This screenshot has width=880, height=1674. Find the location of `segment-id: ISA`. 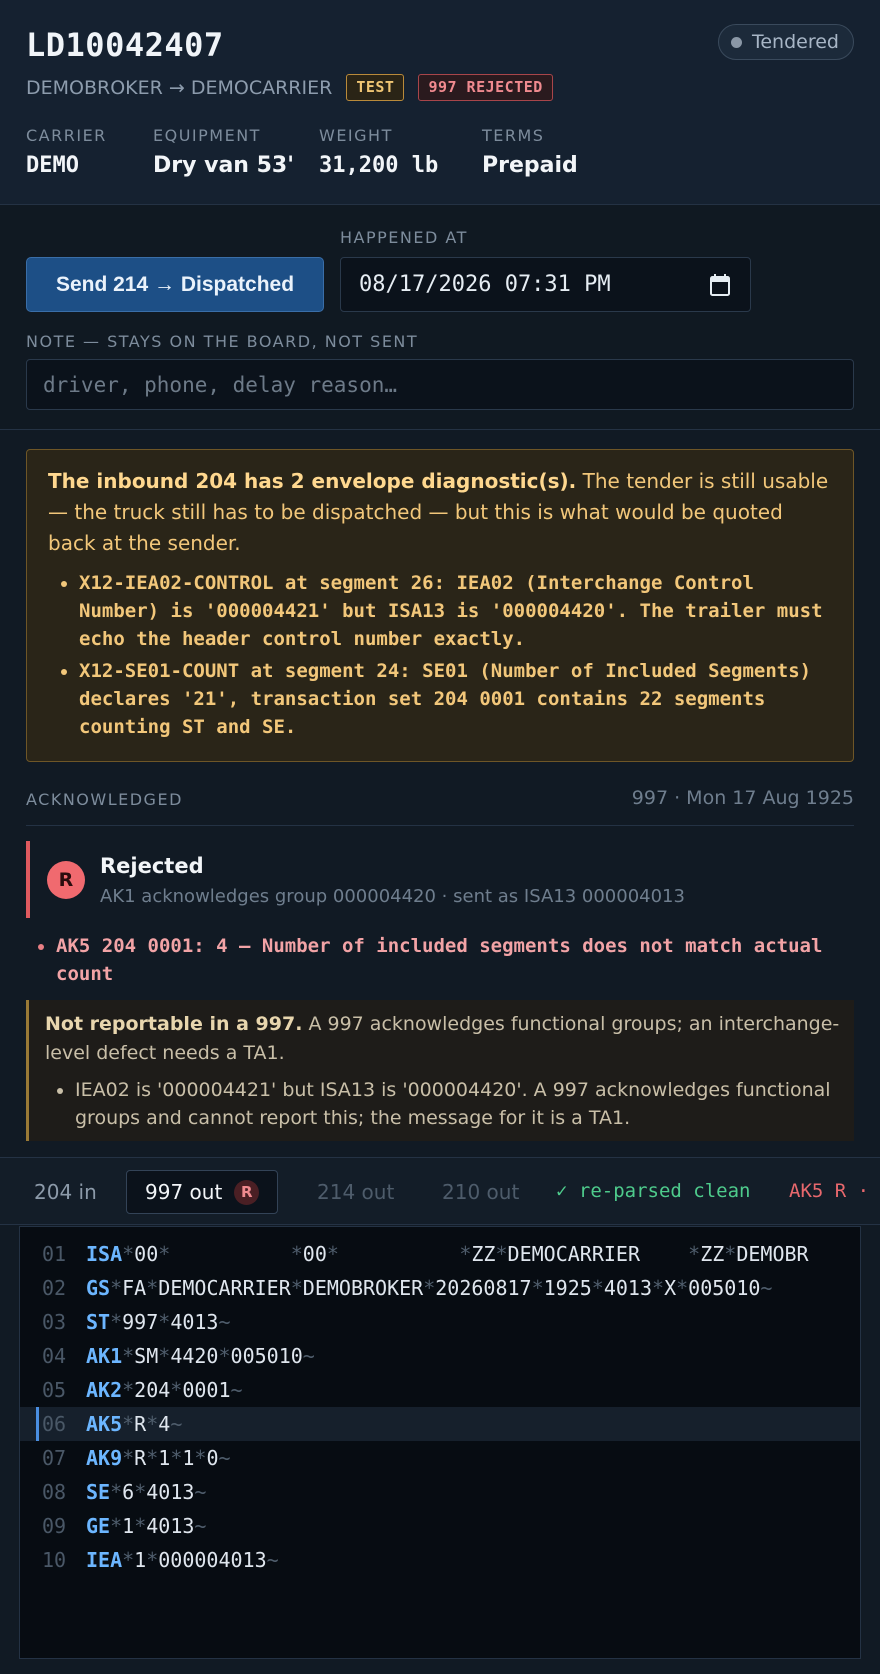

segment-id: ISA is located at coordinates (104, 1254).